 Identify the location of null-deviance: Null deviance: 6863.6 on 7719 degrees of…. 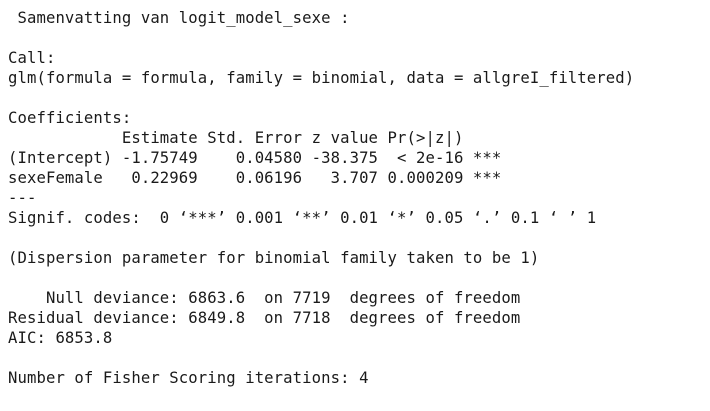
(264, 298).